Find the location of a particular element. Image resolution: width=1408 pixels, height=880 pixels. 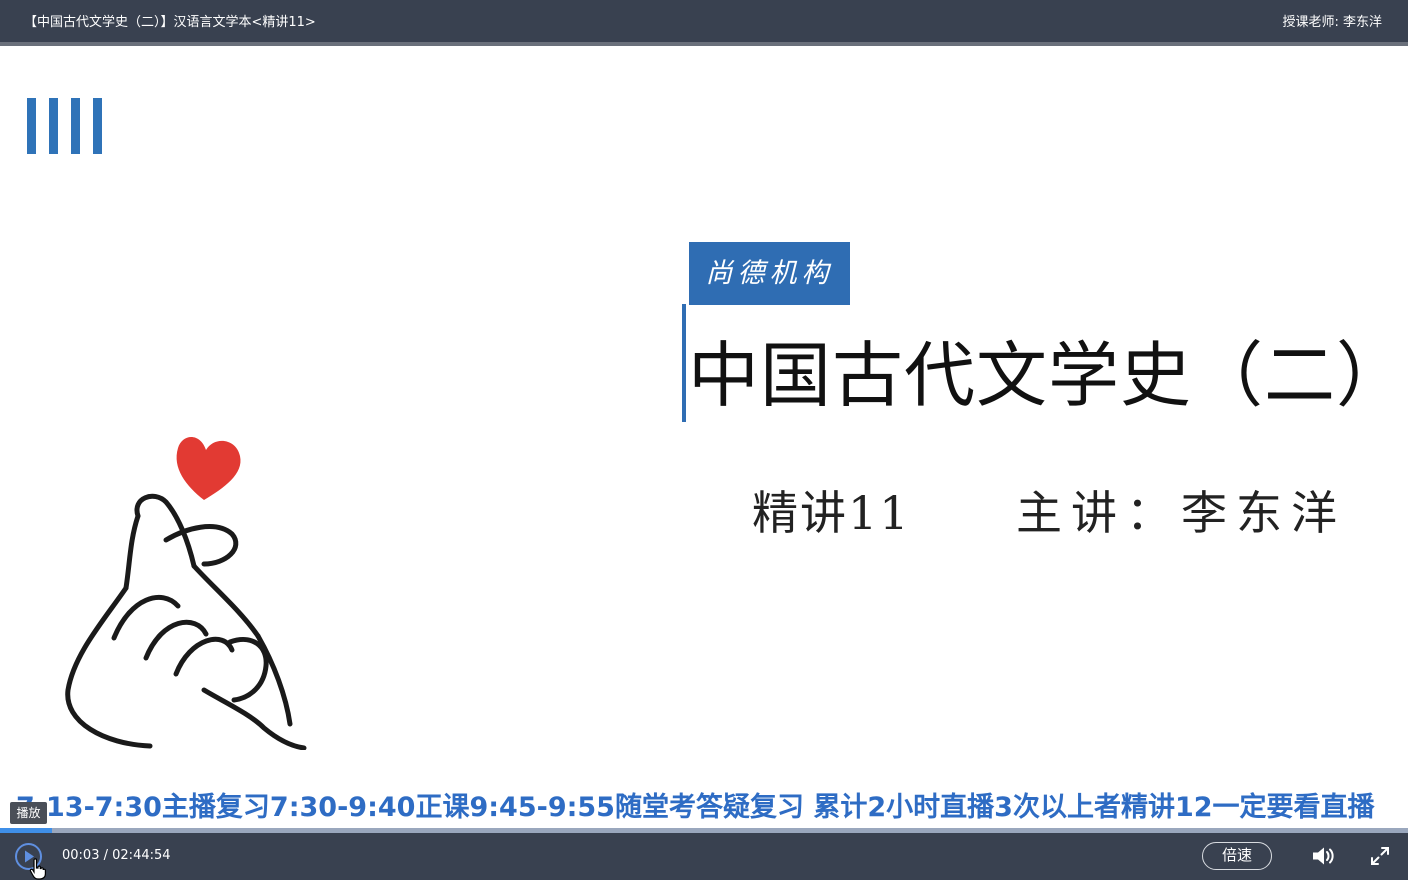

volume-icon is located at coordinates (1323, 856).